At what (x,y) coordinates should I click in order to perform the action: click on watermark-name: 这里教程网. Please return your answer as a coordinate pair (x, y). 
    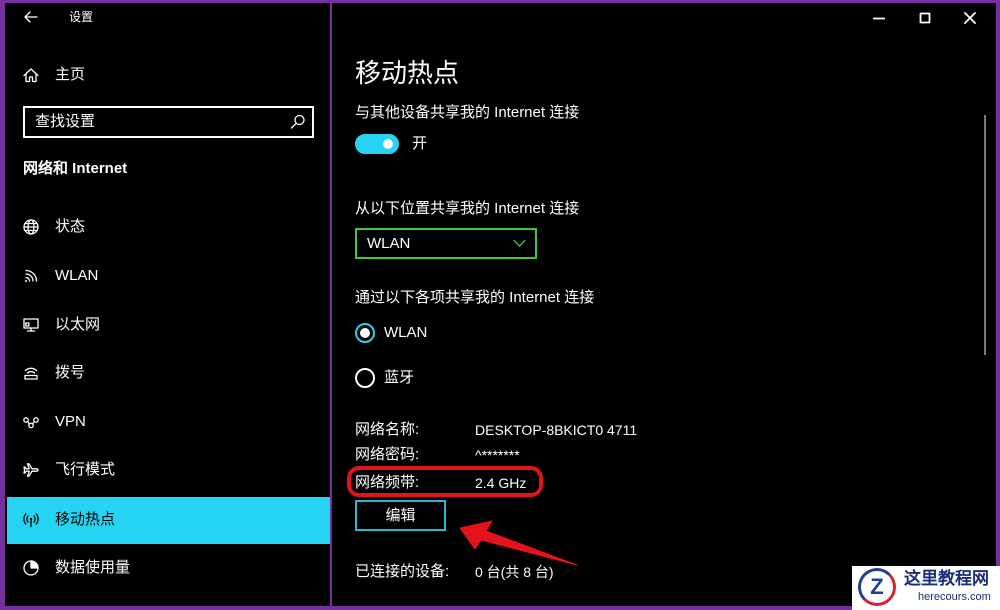
    Looking at the image, I should click on (946, 578).